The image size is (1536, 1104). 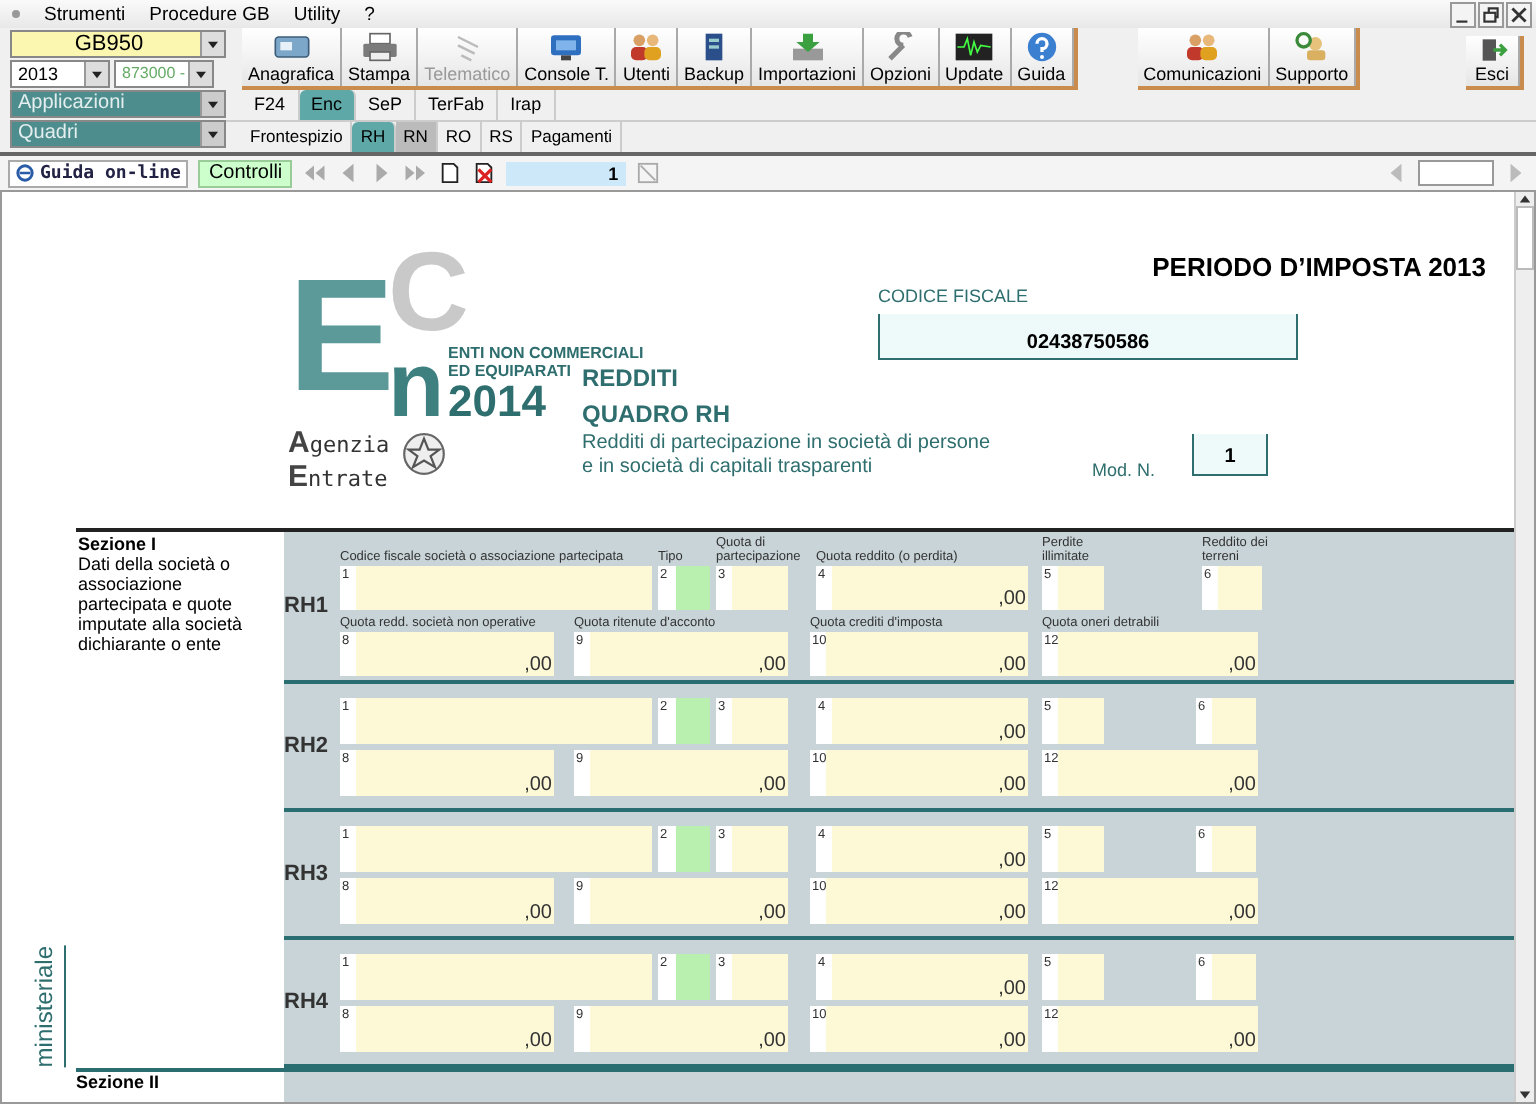 I want to click on tab: Enc, so click(x=328, y=105).